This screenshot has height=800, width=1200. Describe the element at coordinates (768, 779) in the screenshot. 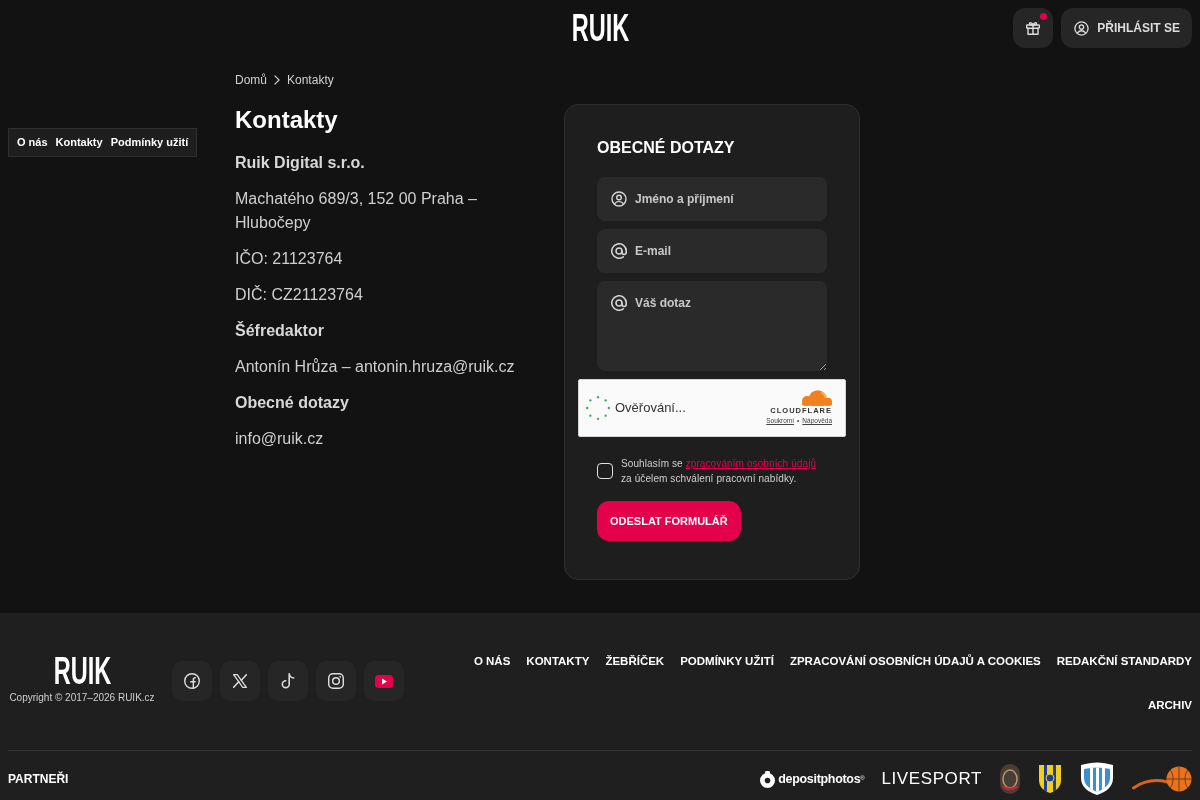

I see `ring-logo-icon` at that location.